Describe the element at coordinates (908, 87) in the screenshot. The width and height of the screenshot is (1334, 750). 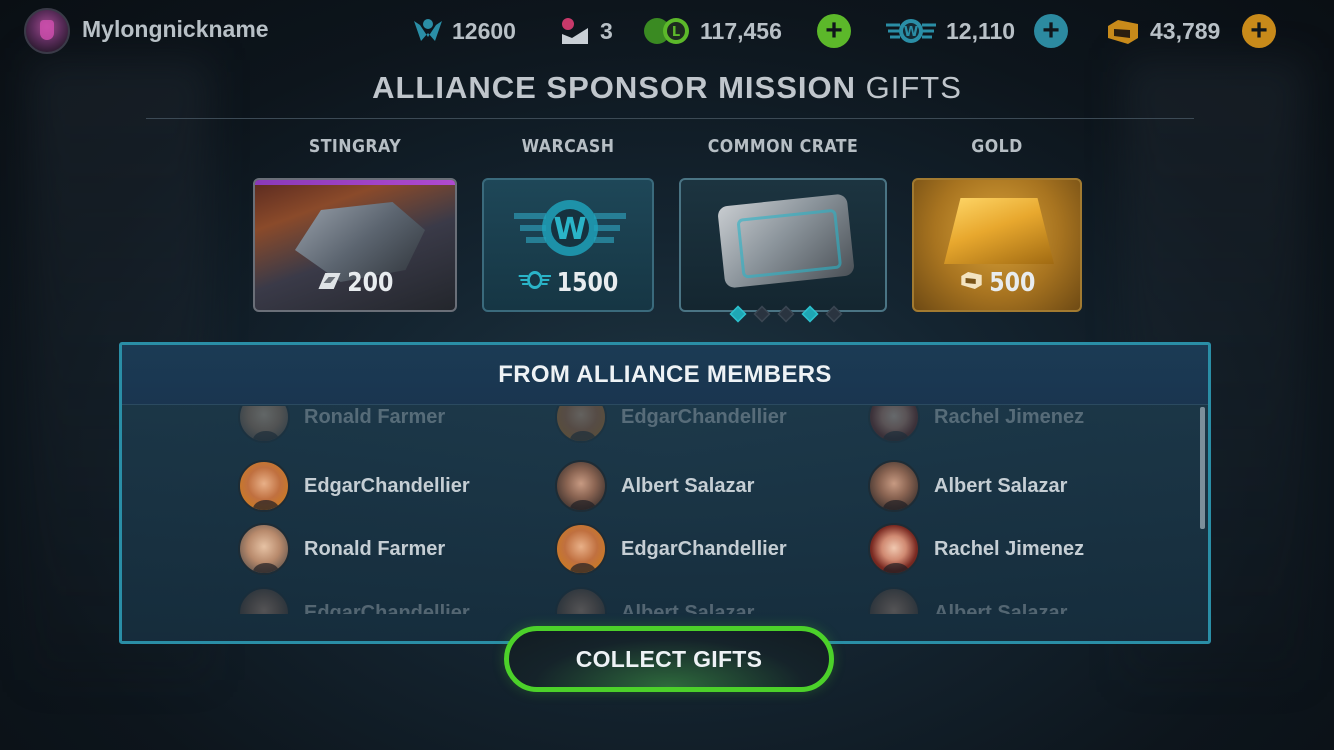
I see `page-title-light: GIFTS` at that location.